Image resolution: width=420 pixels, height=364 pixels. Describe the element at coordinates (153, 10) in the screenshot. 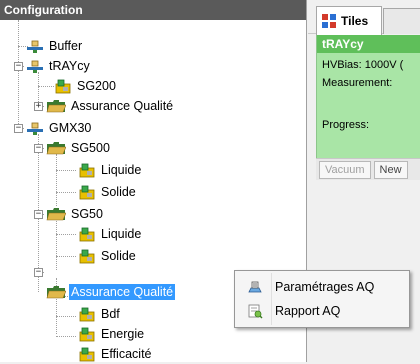

I see `configuration-title: Configuration` at that location.